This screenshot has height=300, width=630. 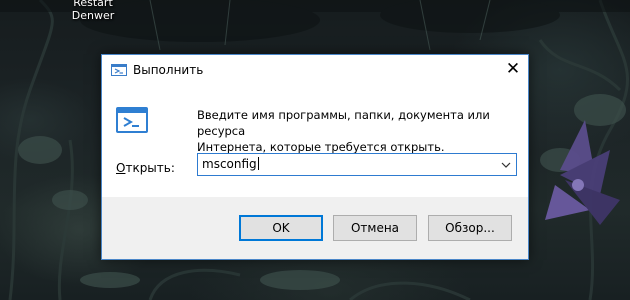 I want to click on chevron-down-icon, so click(x=506, y=165).